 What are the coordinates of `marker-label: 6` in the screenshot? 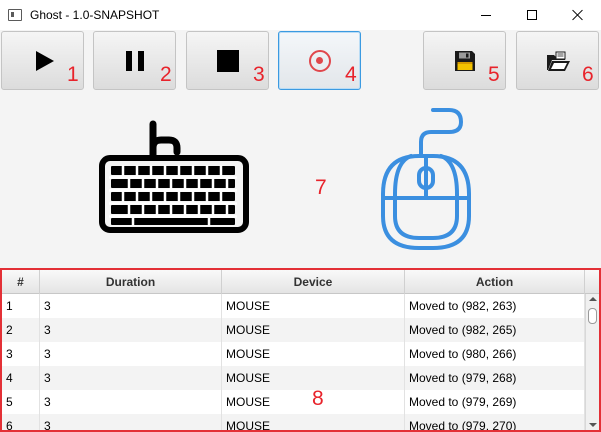 It's located at (588, 74).